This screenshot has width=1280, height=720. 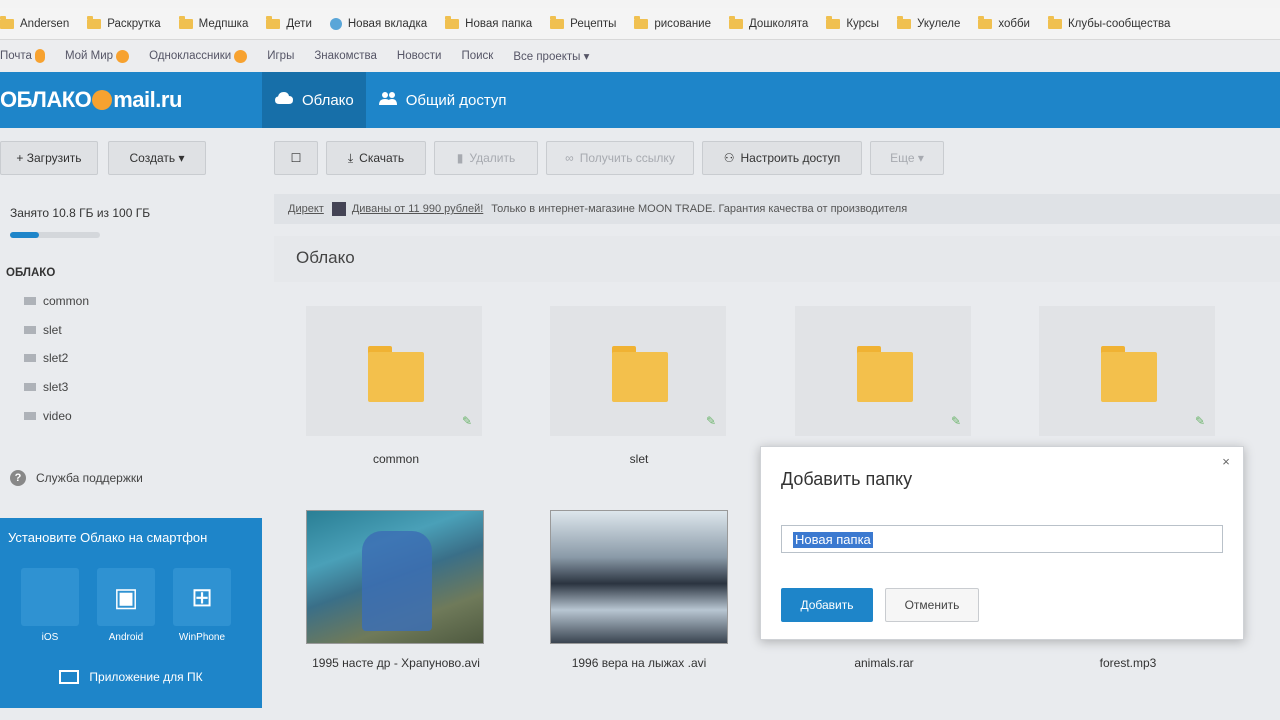 I want to click on ios-app-link: iOS, so click(x=50, y=605).